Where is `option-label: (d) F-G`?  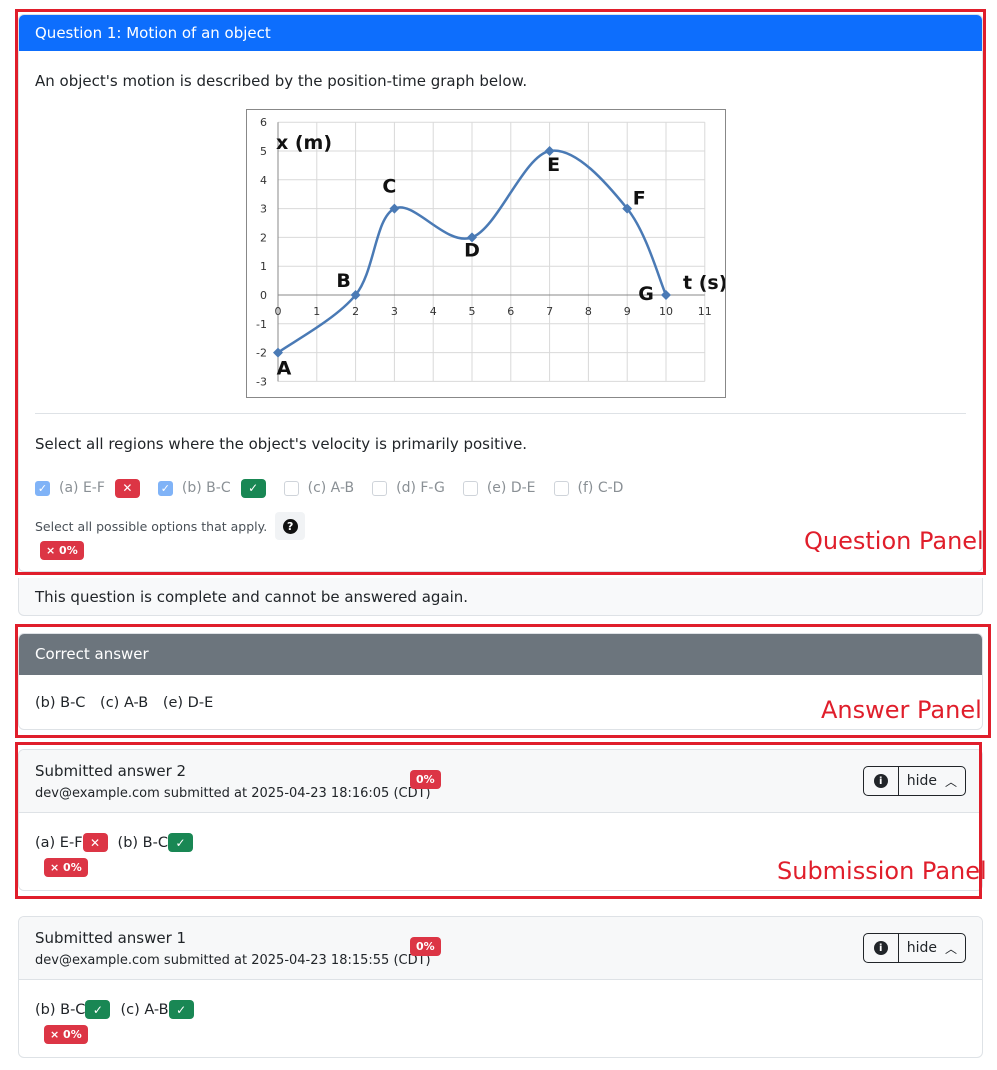 option-label: (d) F-G is located at coordinates (420, 488).